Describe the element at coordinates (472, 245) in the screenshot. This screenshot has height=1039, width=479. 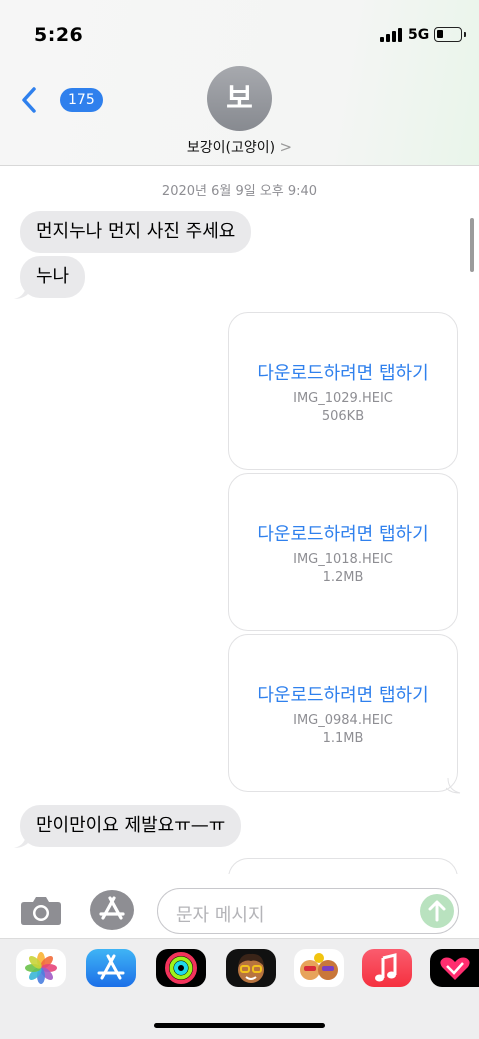
I see `scrollbar` at that location.